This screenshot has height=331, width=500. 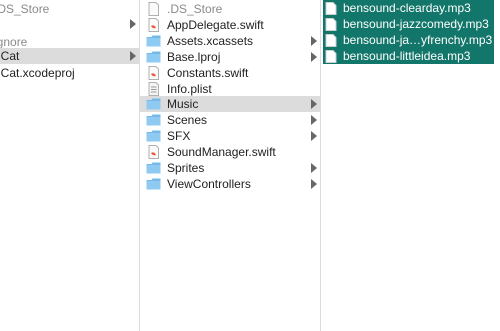 What do you see at coordinates (418, 40) in the screenshot?
I see `item-label: bensound-ja…yfrenchy.mp3` at bounding box center [418, 40].